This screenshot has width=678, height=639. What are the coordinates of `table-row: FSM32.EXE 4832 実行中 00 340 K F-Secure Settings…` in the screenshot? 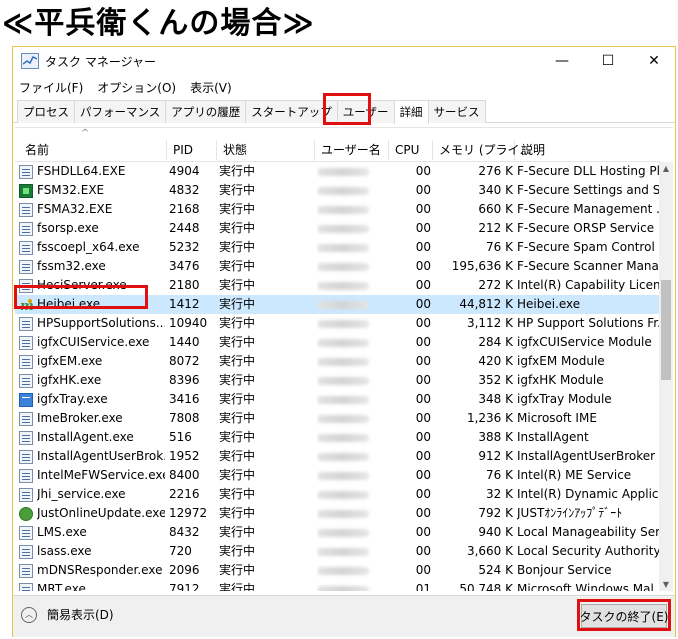 It's located at (338, 190).